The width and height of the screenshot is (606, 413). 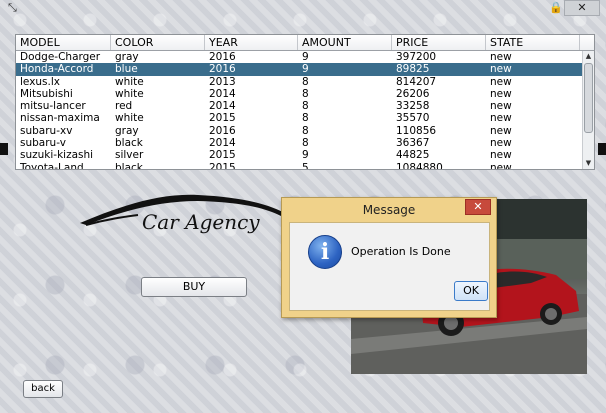 I want to click on cell-color: silver, so click(x=129, y=155).